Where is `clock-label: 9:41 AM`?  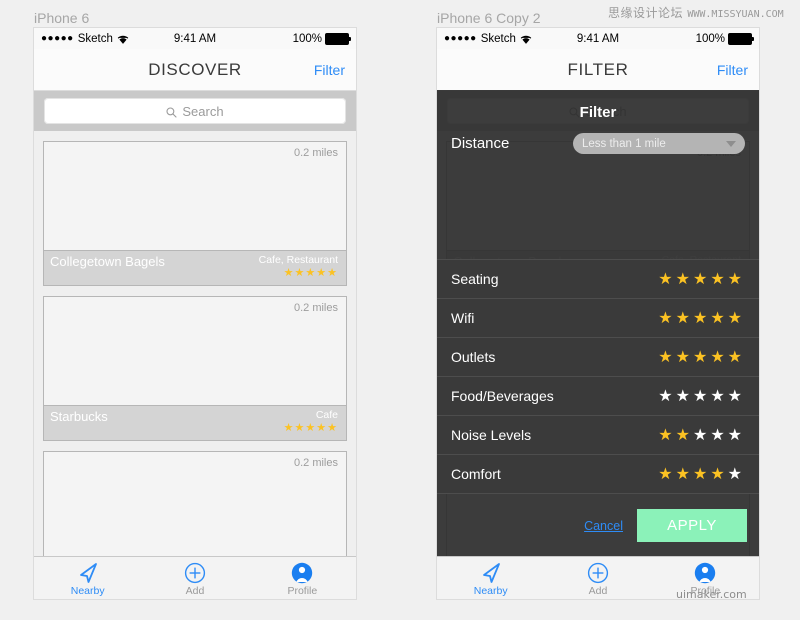
clock-label: 9:41 AM is located at coordinates (195, 38).